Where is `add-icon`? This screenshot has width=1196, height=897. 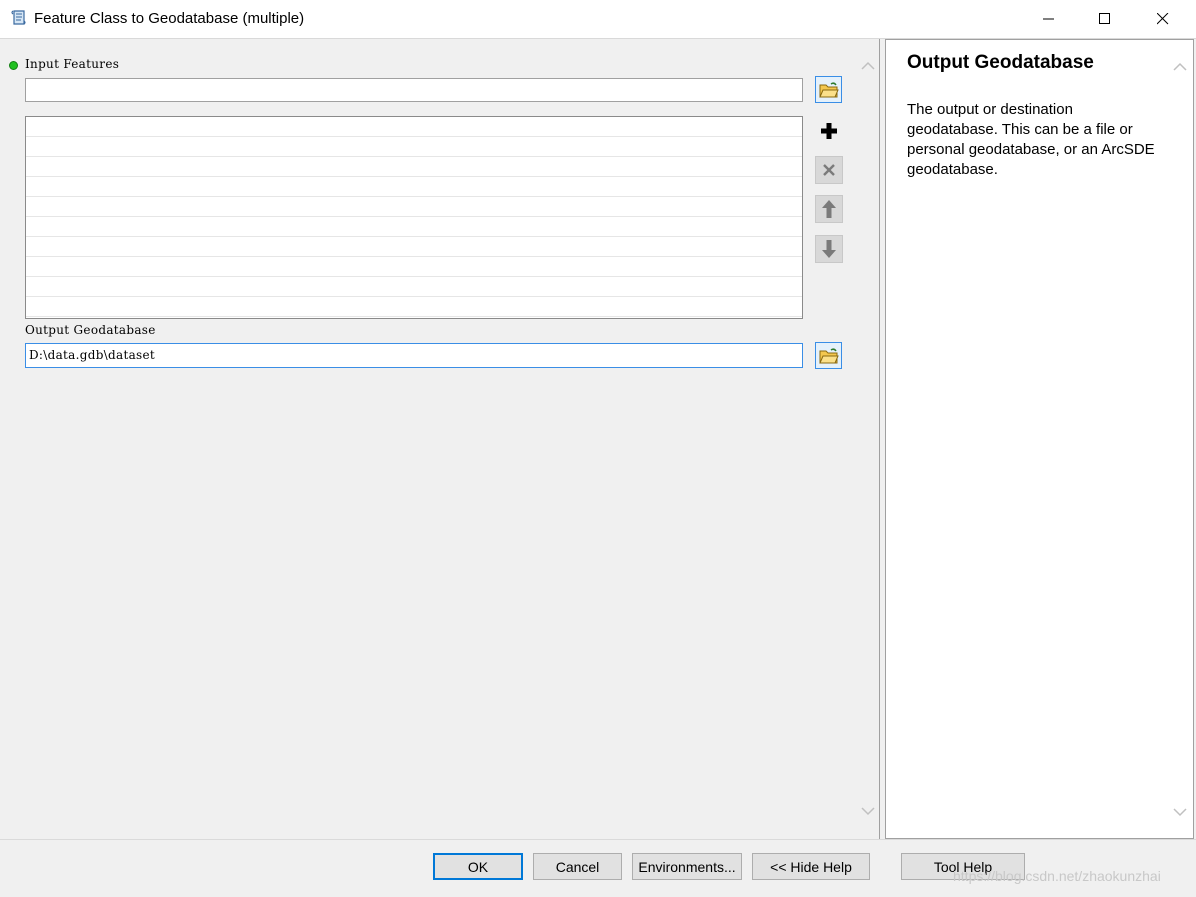
add-icon is located at coordinates (829, 131).